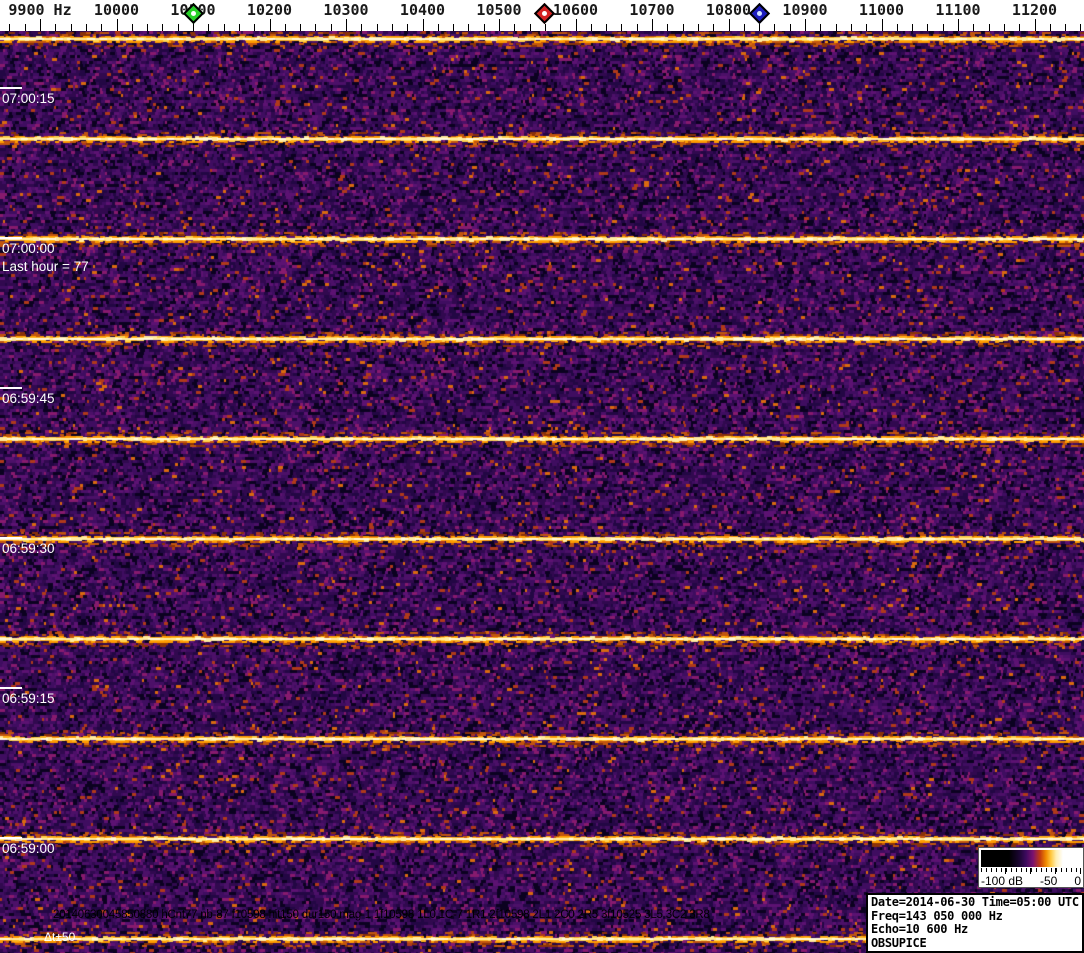 Image resolution: width=1084 pixels, height=953 pixels. I want to click on freq-tick-label: 10800, so click(728, 10).